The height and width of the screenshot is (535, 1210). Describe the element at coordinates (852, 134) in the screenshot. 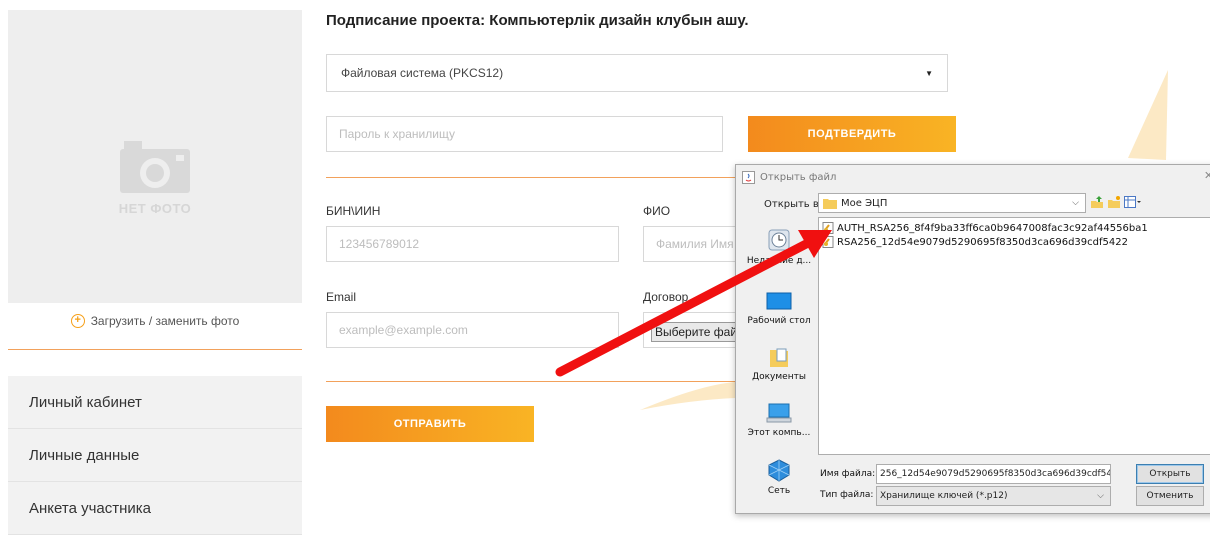

I see `confirm-button: ПОДТВЕРДИТЬ` at that location.